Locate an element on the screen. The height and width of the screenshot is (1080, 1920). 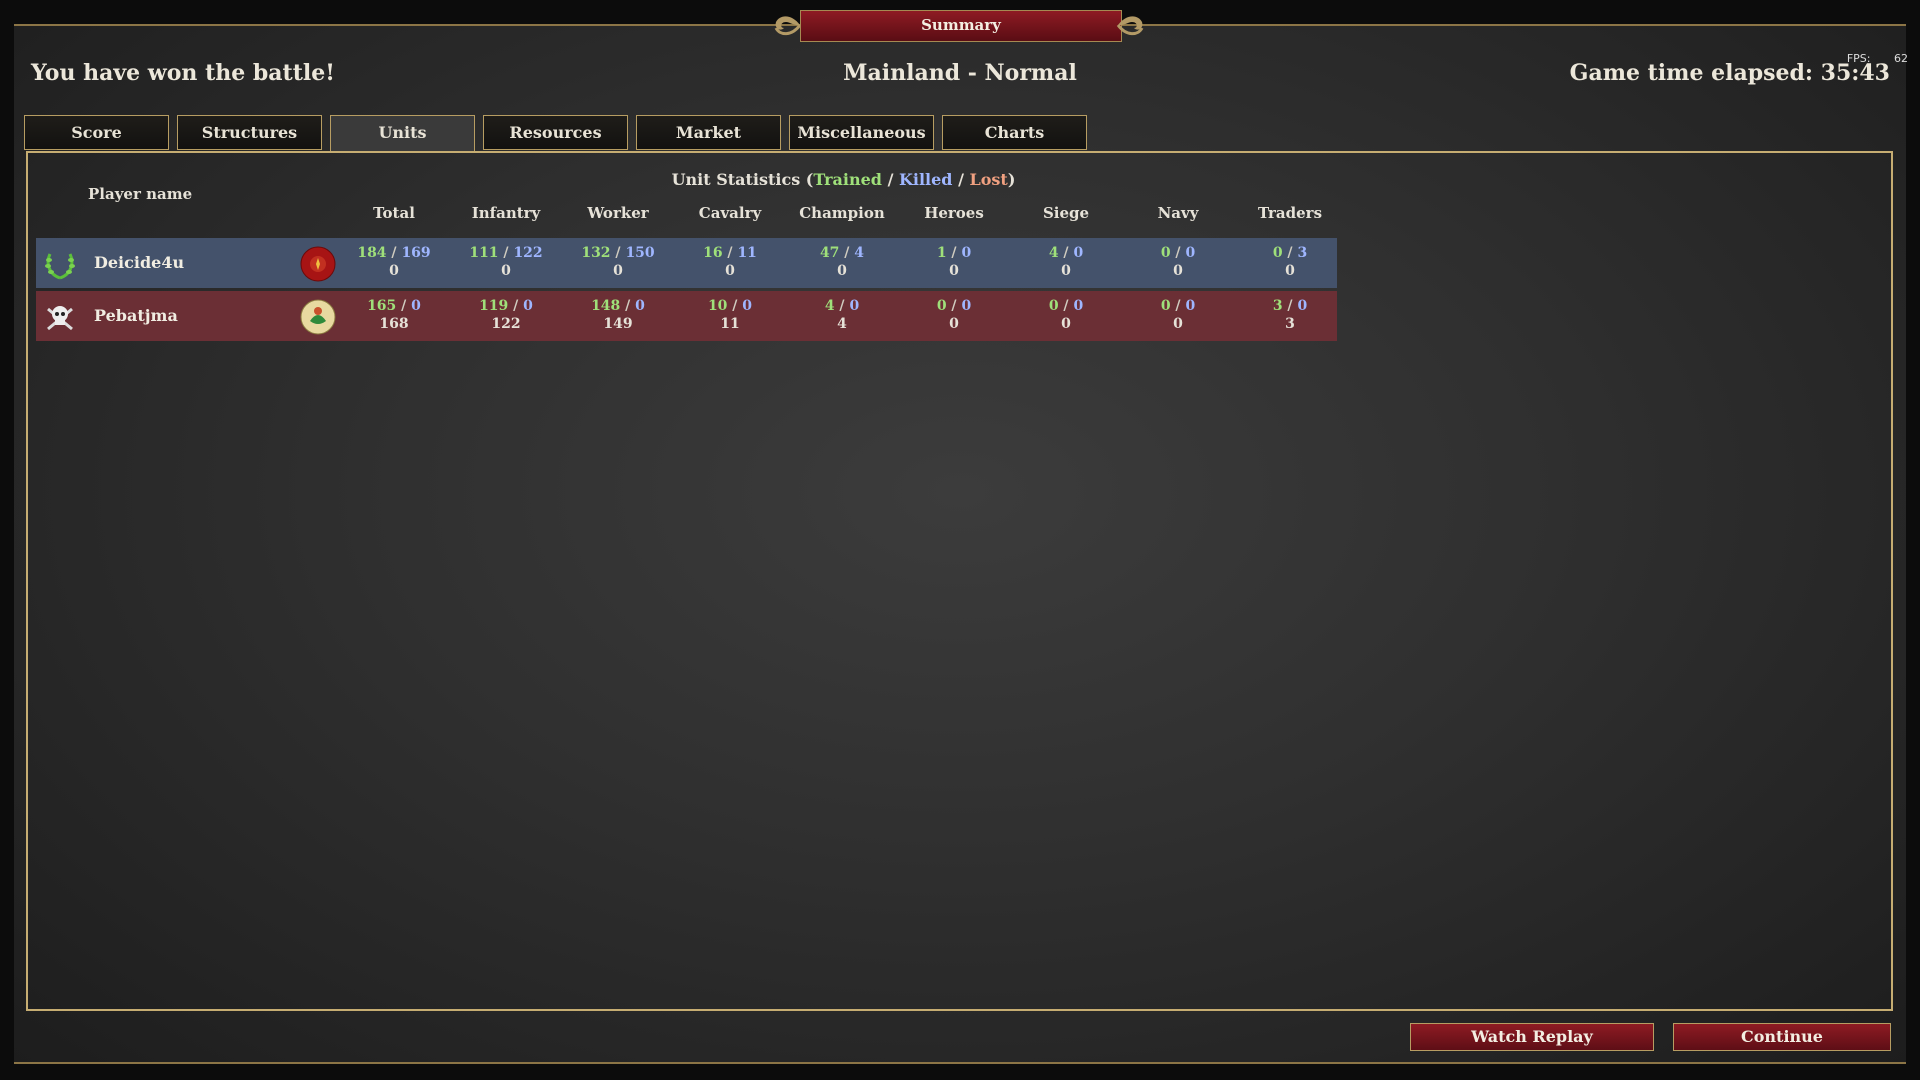
watch-replay-button: Watch Replay is located at coordinates (1532, 1037).